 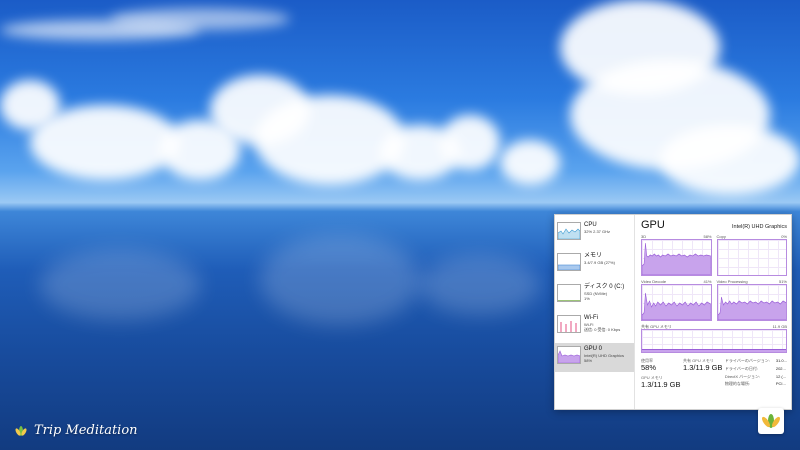 I want to click on adapter-name: Intel(R) UHD Graphics, so click(x=759, y=227).